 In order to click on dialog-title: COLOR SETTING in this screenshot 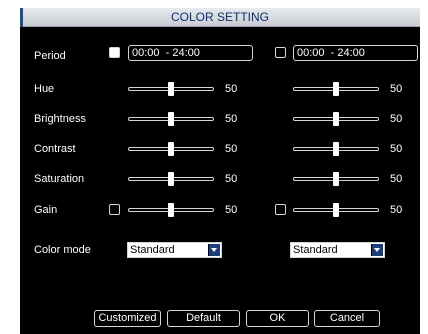, I will do `click(219, 17)`.